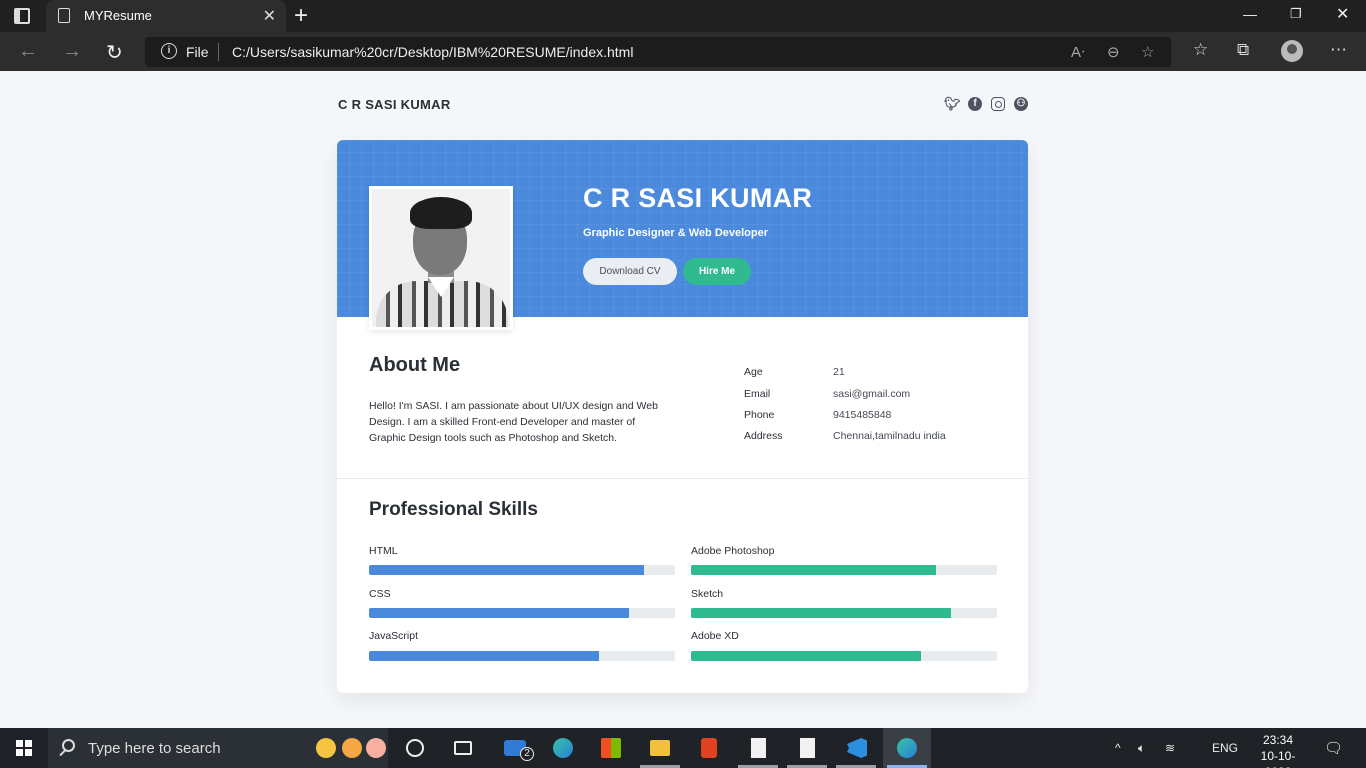 The width and height of the screenshot is (1366, 768). I want to click on skill-label: CSS, so click(380, 594).